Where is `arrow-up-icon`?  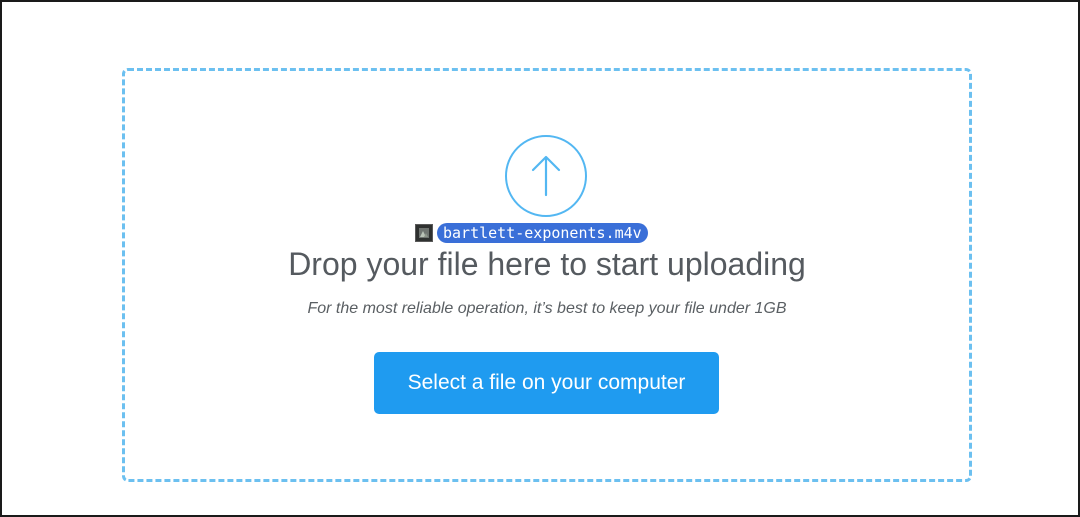
arrow-up-icon is located at coordinates (546, 176).